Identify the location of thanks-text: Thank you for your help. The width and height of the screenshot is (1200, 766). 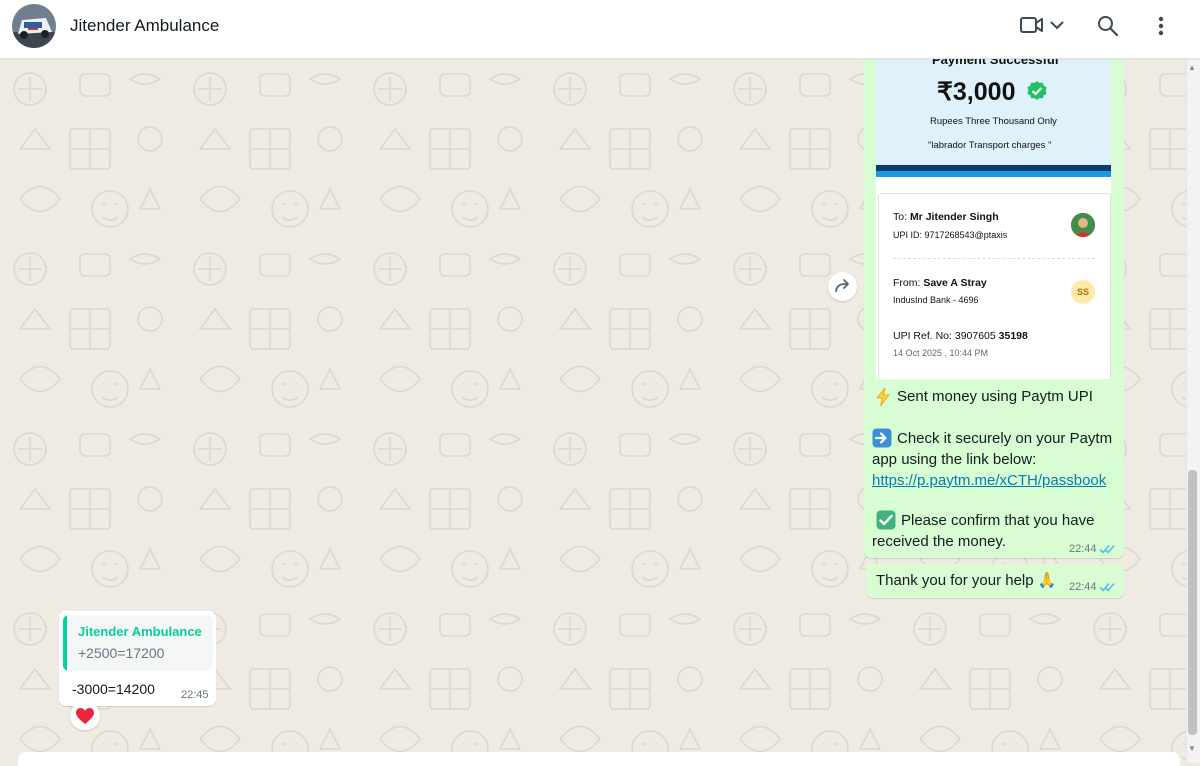
(955, 580).